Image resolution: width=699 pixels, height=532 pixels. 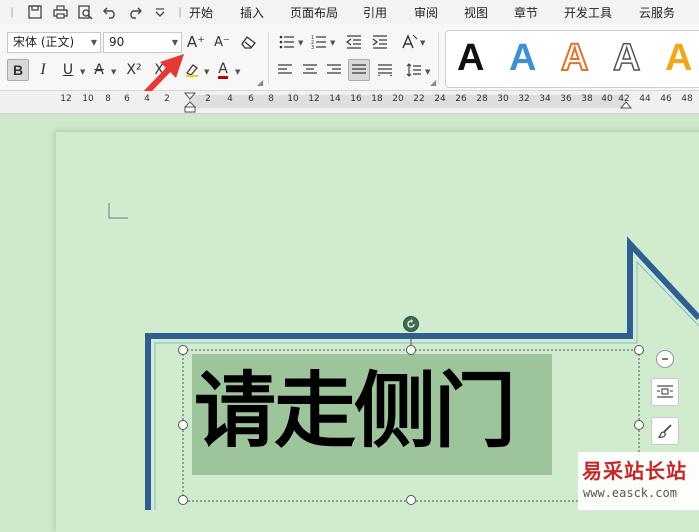 What do you see at coordinates (411, 350) in the screenshot?
I see `resize-handle-top` at bounding box center [411, 350].